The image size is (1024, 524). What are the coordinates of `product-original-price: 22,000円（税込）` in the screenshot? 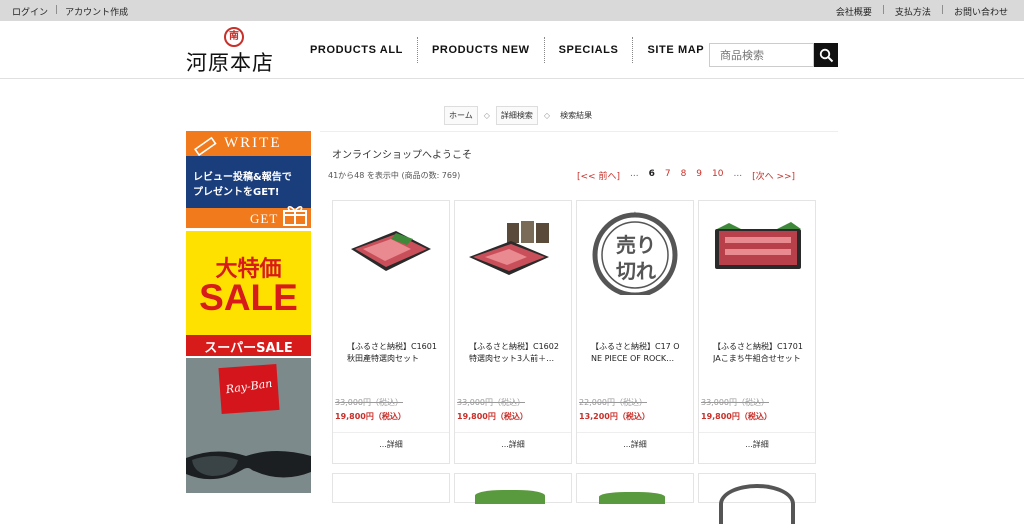 It's located at (613, 402).